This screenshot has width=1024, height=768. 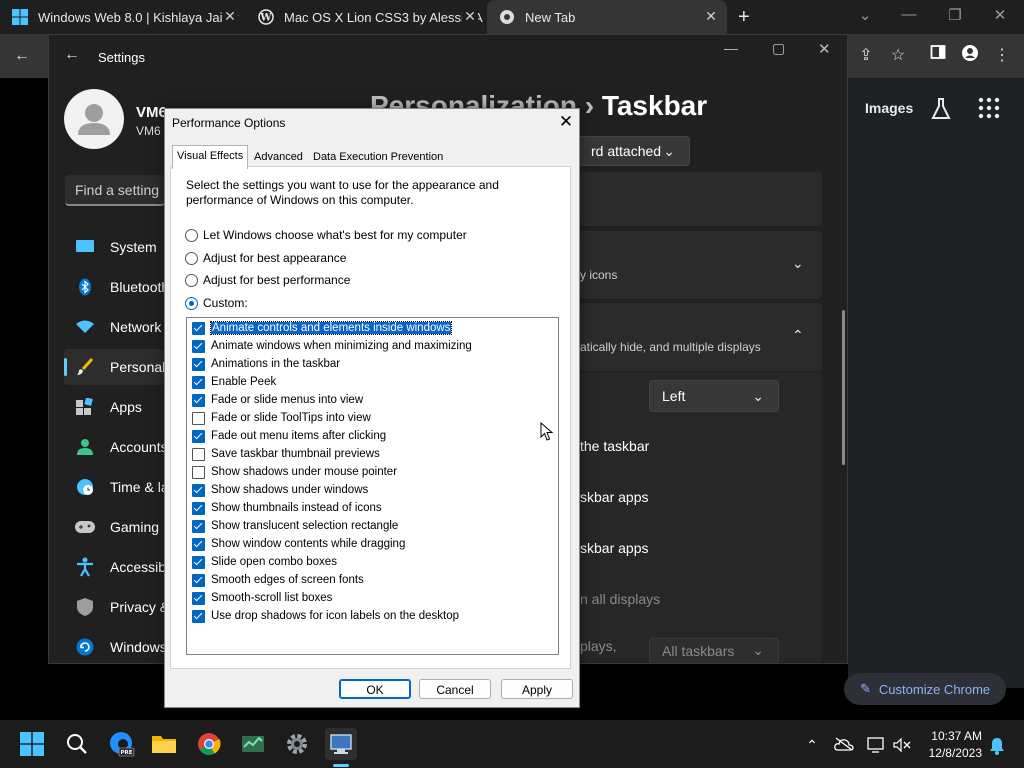 What do you see at coordinates (265, 258) in the screenshot?
I see `radio-best-appearance: Adjust for best appearance` at bounding box center [265, 258].